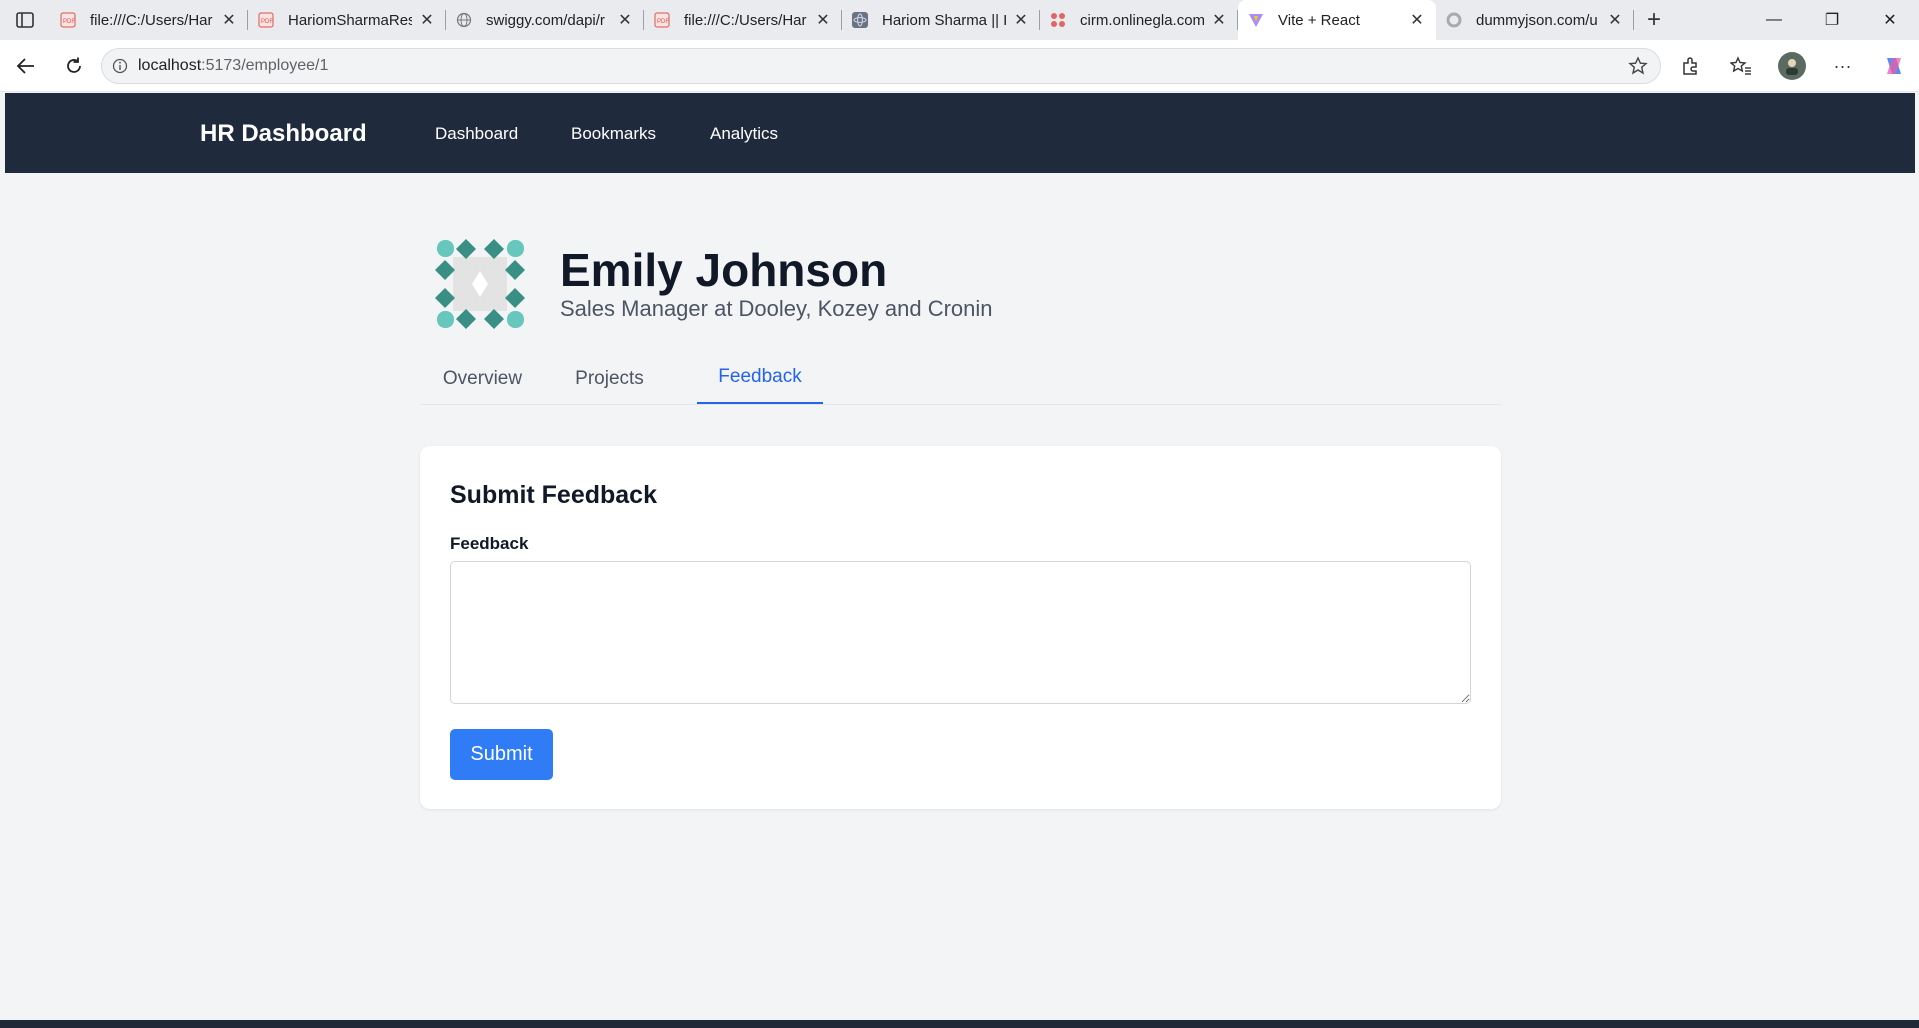 This screenshot has height=1028, width=1919. I want to click on browser-tab: cirm.onlinegla.com ✕, so click(1139, 20).